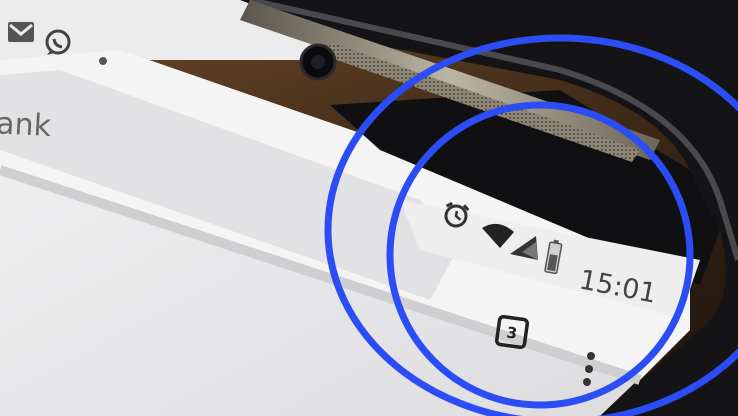 The image size is (738, 416). What do you see at coordinates (103, 61) in the screenshot?
I see `notification-dot` at bounding box center [103, 61].